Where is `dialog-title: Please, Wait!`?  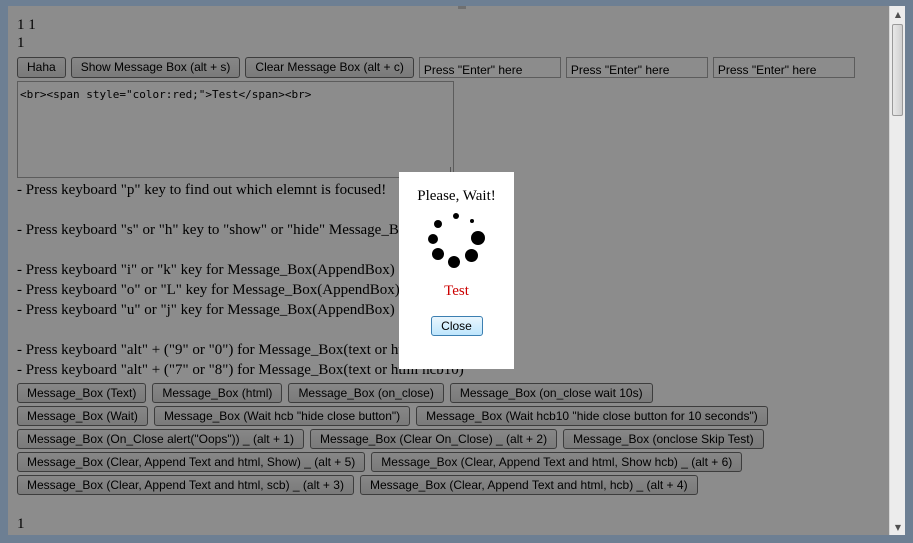 dialog-title: Please, Wait! is located at coordinates (456, 196).